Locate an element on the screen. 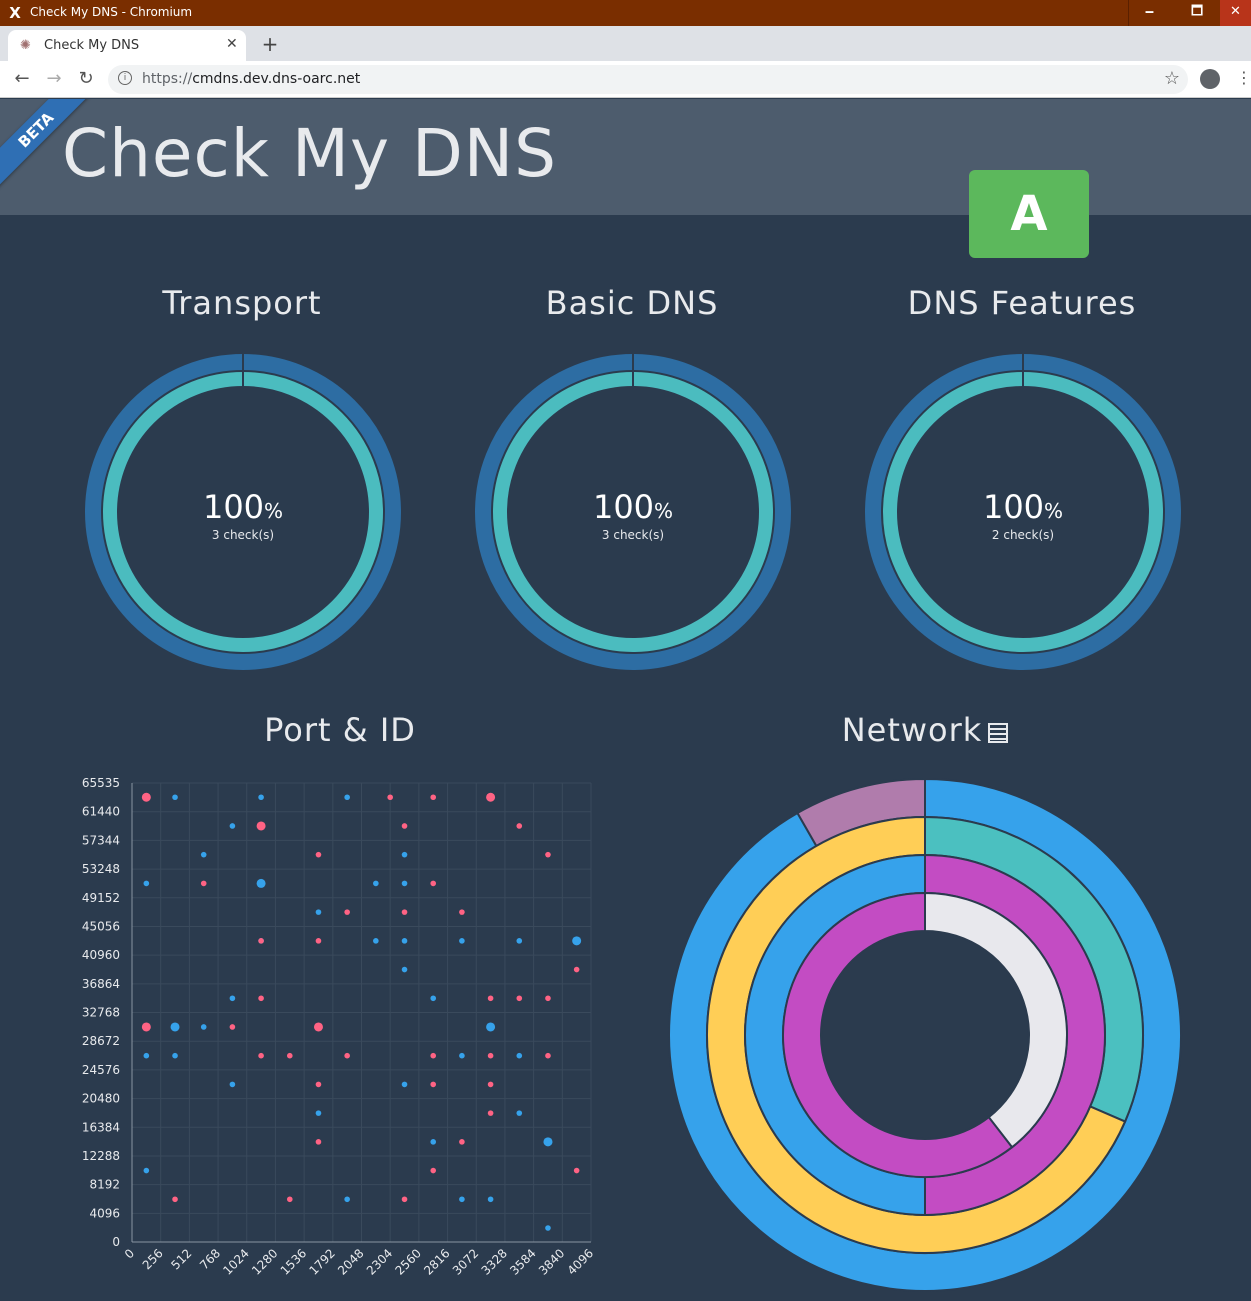 This screenshot has height=1301, width=1251. grade-badge: A is located at coordinates (1029, 214).